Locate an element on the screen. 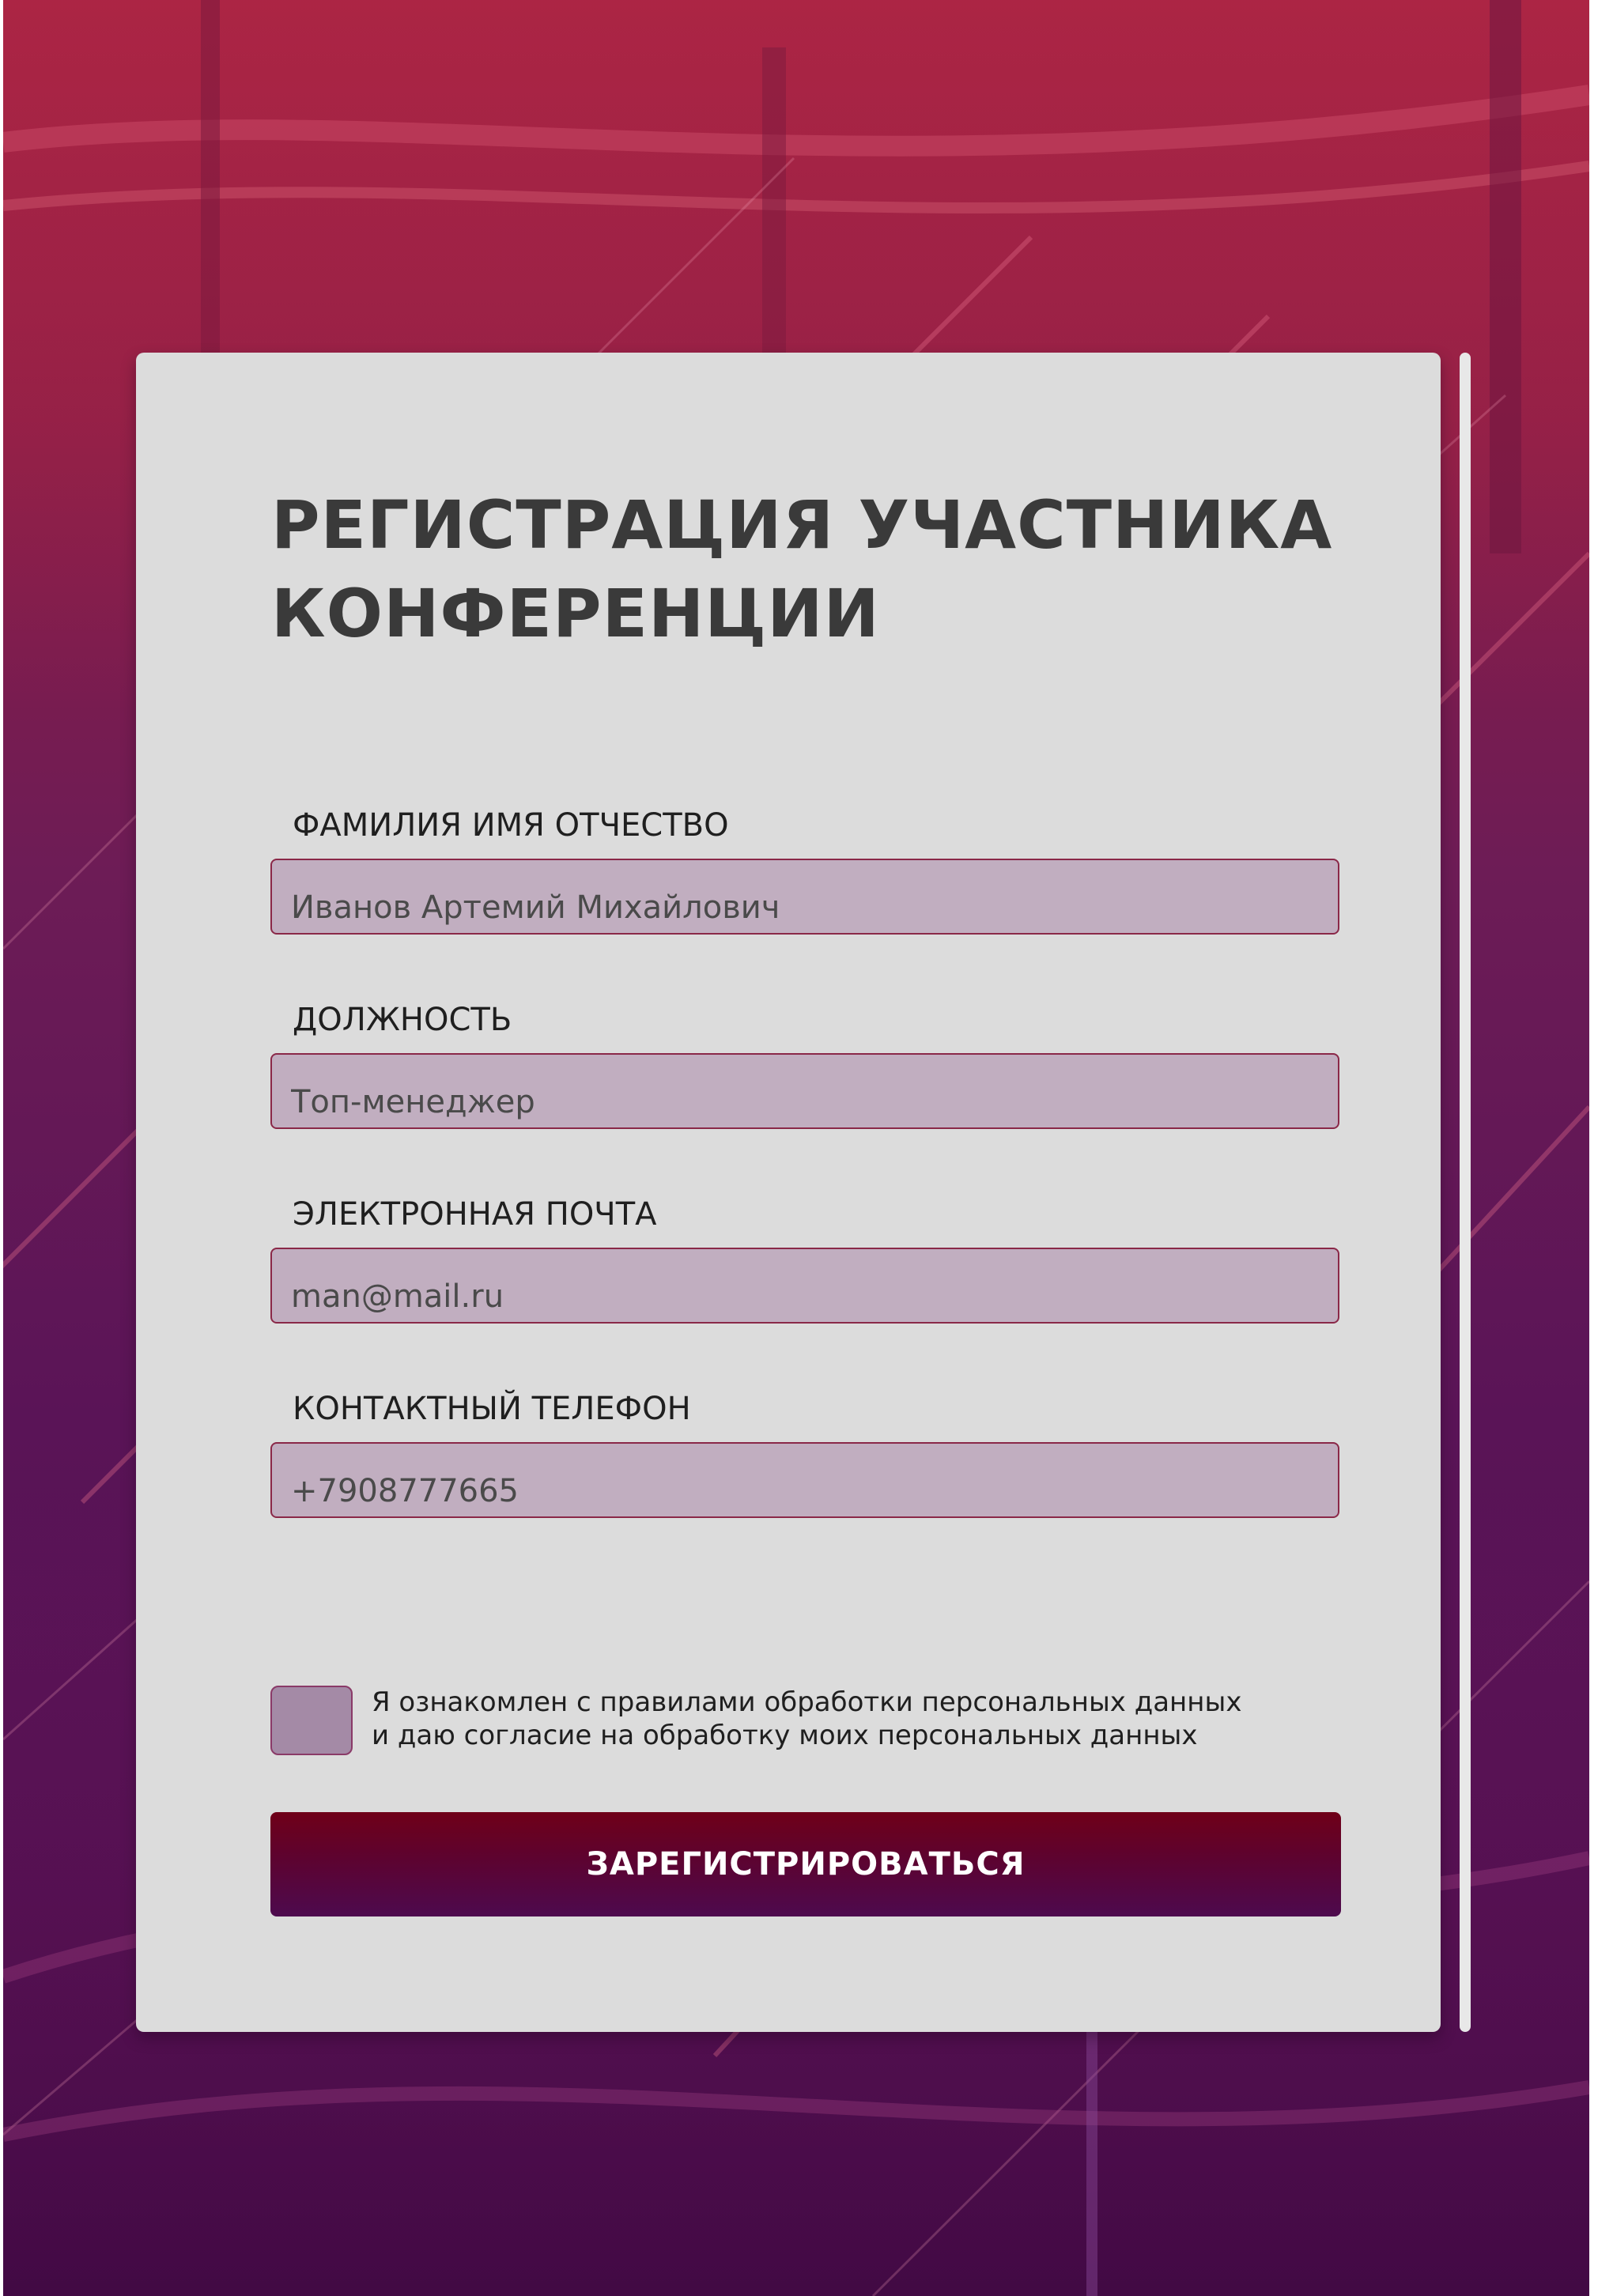  register-button: ЗАРЕГИСТРИРОВАТЬСЯ is located at coordinates (805, 1864).